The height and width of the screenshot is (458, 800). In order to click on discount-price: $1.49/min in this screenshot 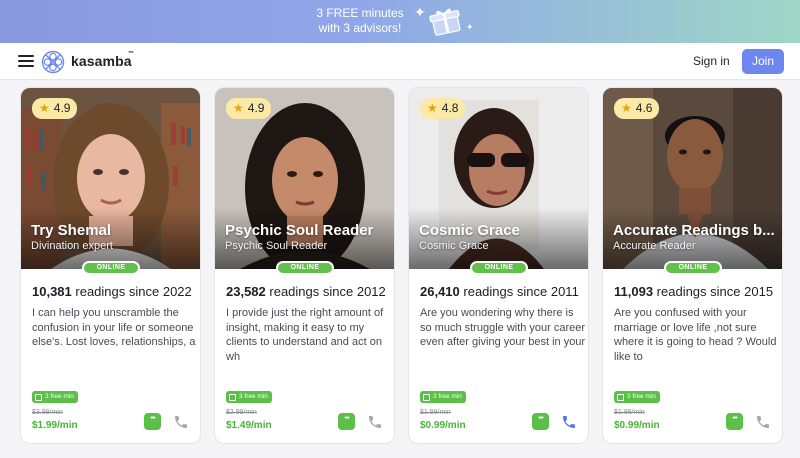, I will do `click(249, 425)`.